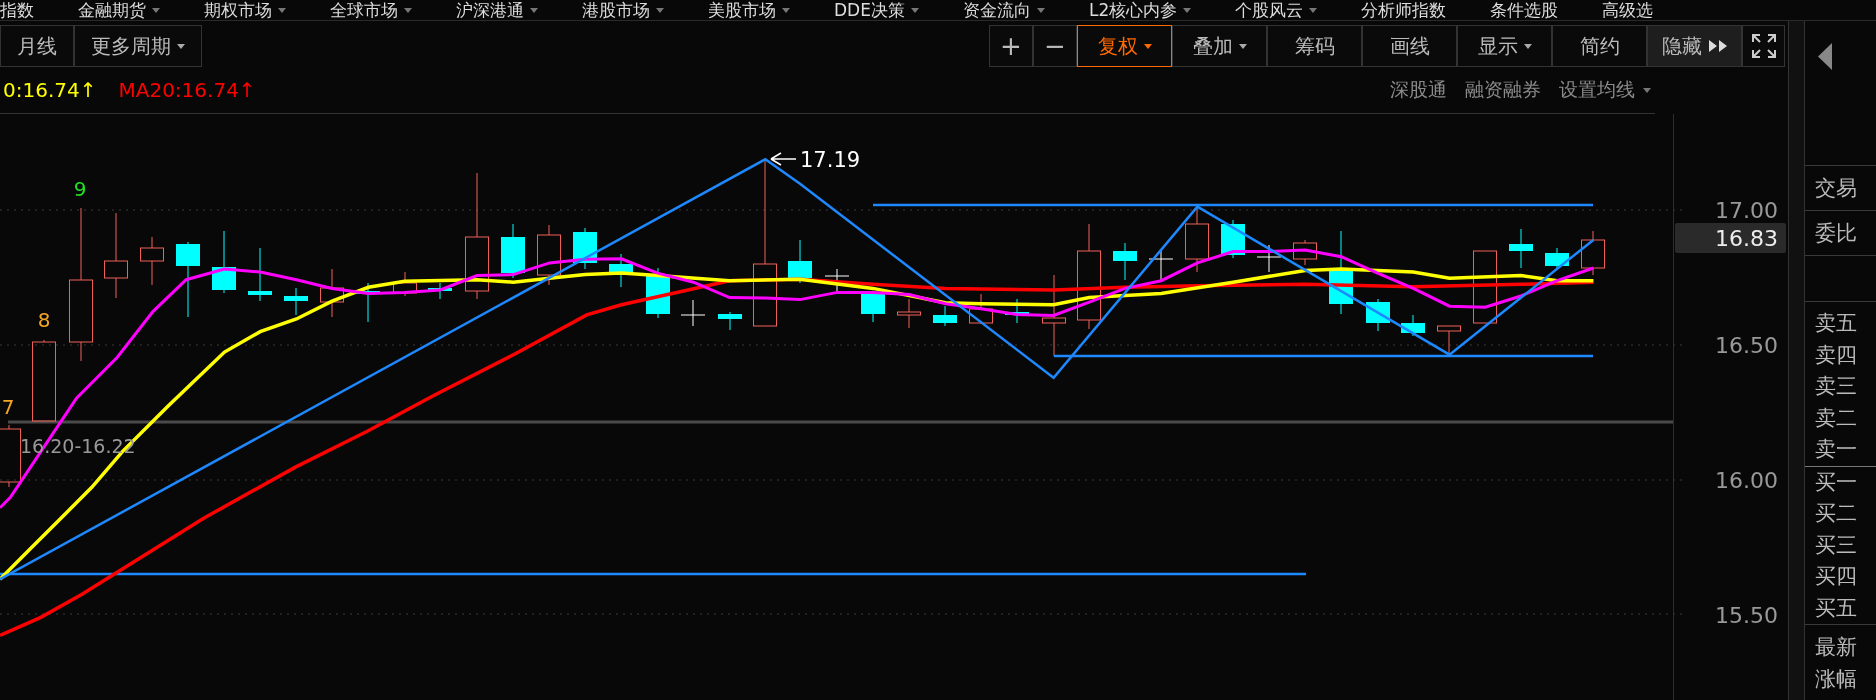  I want to click on chart-link: 设置均线, so click(1605, 90).